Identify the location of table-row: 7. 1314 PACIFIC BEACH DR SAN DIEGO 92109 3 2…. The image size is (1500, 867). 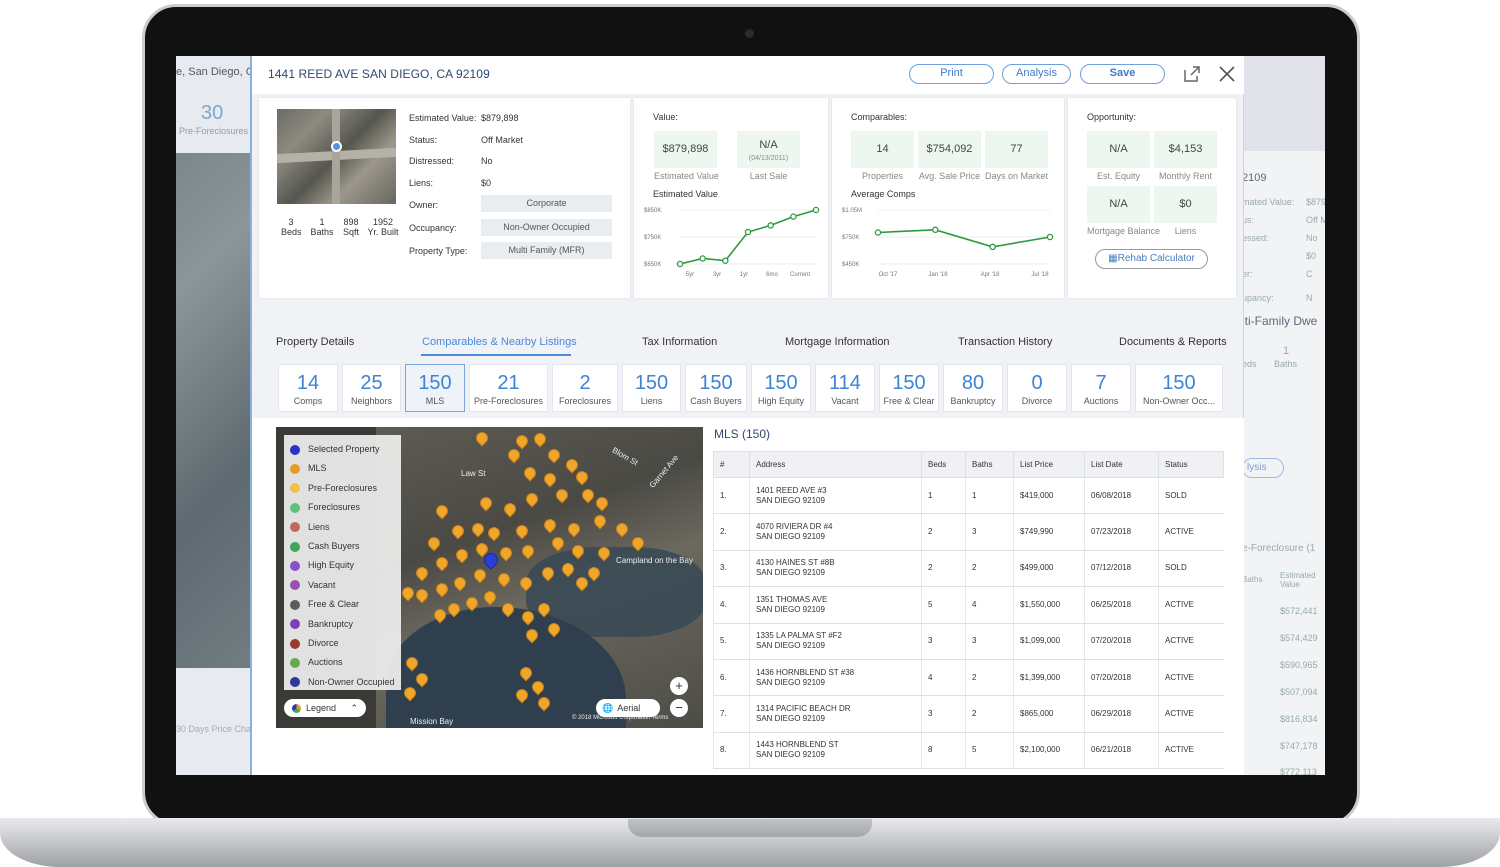
(968, 714).